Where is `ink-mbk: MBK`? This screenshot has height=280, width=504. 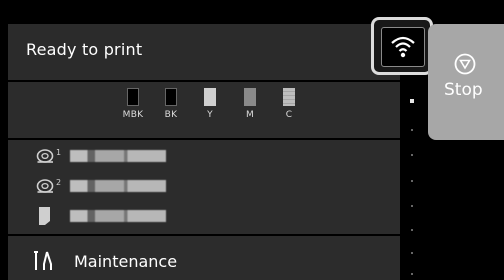
ink-mbk: MBK is located at coordinates (133, 104).